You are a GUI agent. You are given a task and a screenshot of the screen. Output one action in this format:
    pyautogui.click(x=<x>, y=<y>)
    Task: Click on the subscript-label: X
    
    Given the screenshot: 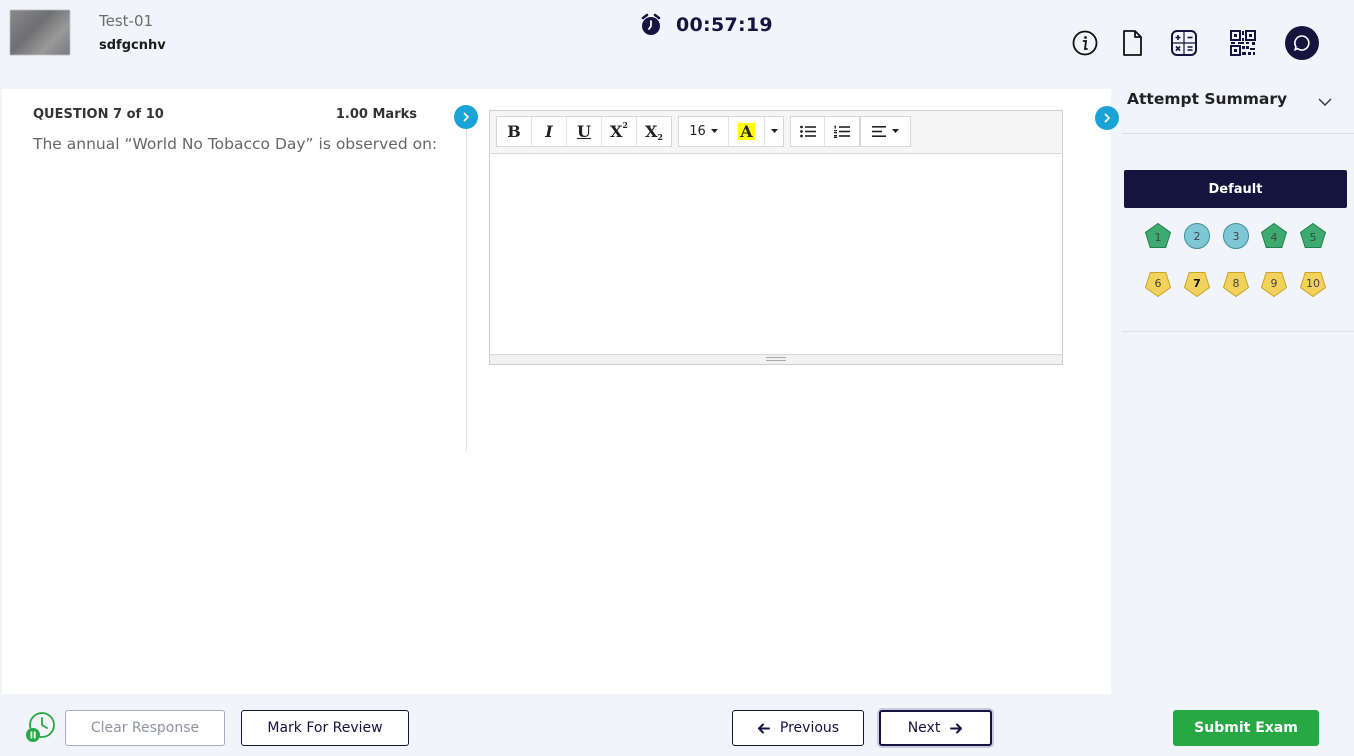 What is the action you would take?
    pyautogui.click(x=651, y=131)
    